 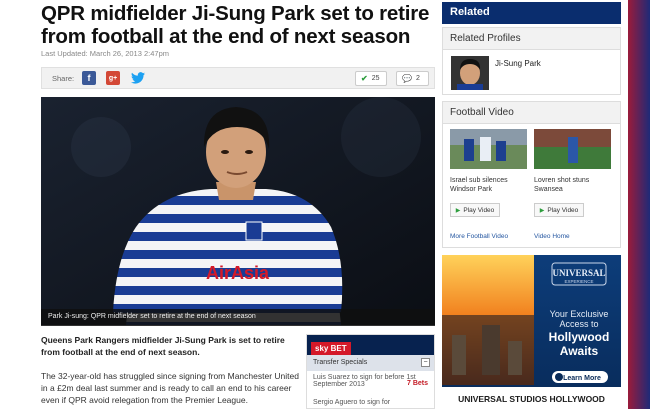 What do you see at coordinates (370, 345) in the screenshot?
I see `skybet-header: sky BET` at bounding box center [370, 345].